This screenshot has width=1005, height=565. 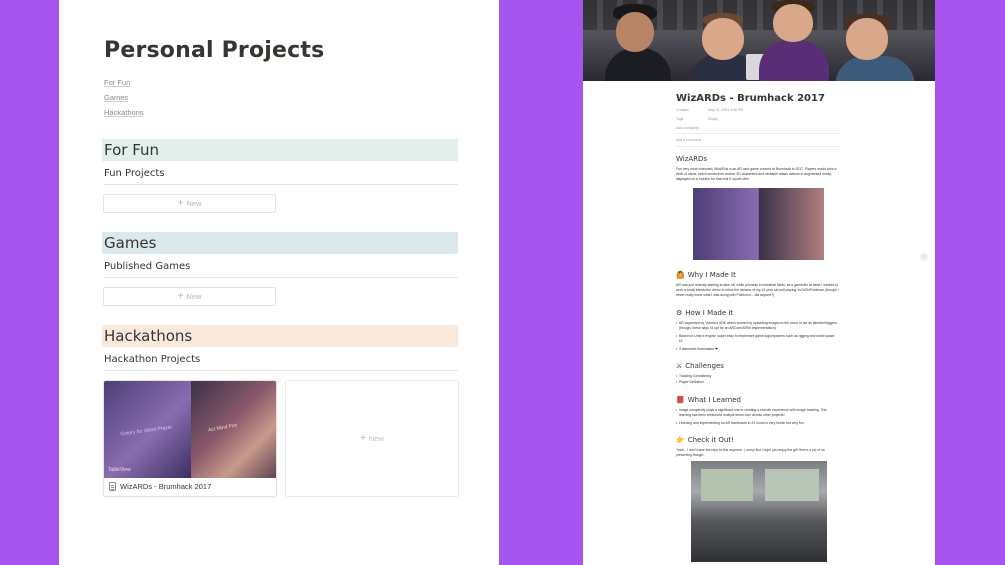 I want to click on table-of-contents: For Fun Games Hackathons, so click(x=124, y=100).